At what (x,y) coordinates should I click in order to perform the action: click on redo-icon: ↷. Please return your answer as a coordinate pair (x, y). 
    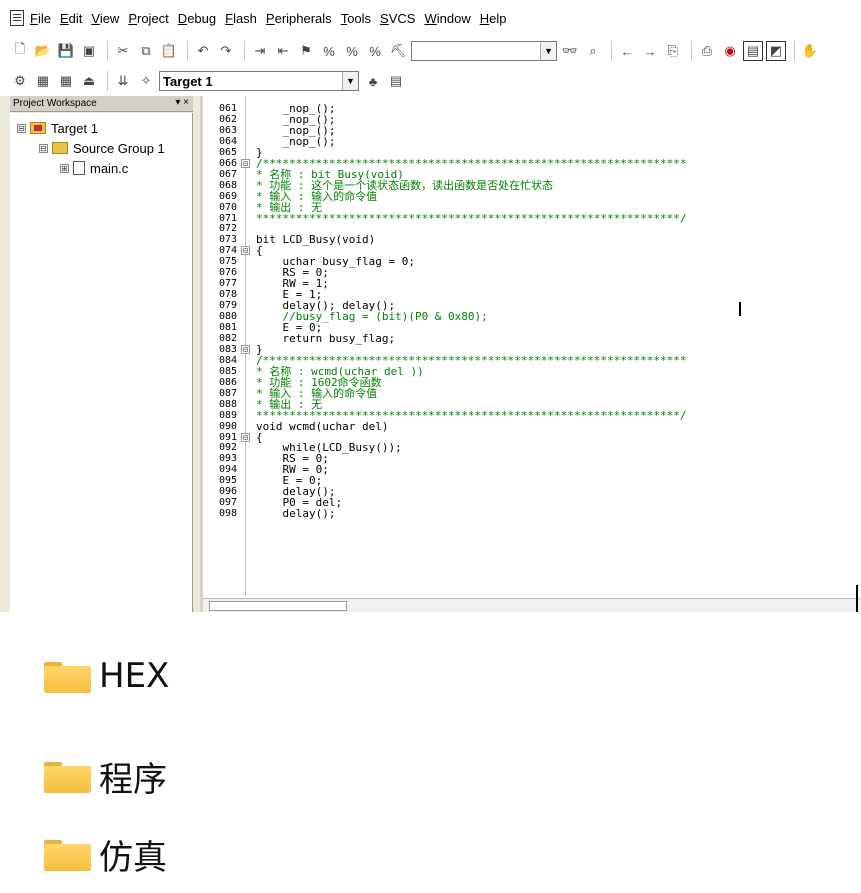
    Looking at the image, I should click on (226, 51).